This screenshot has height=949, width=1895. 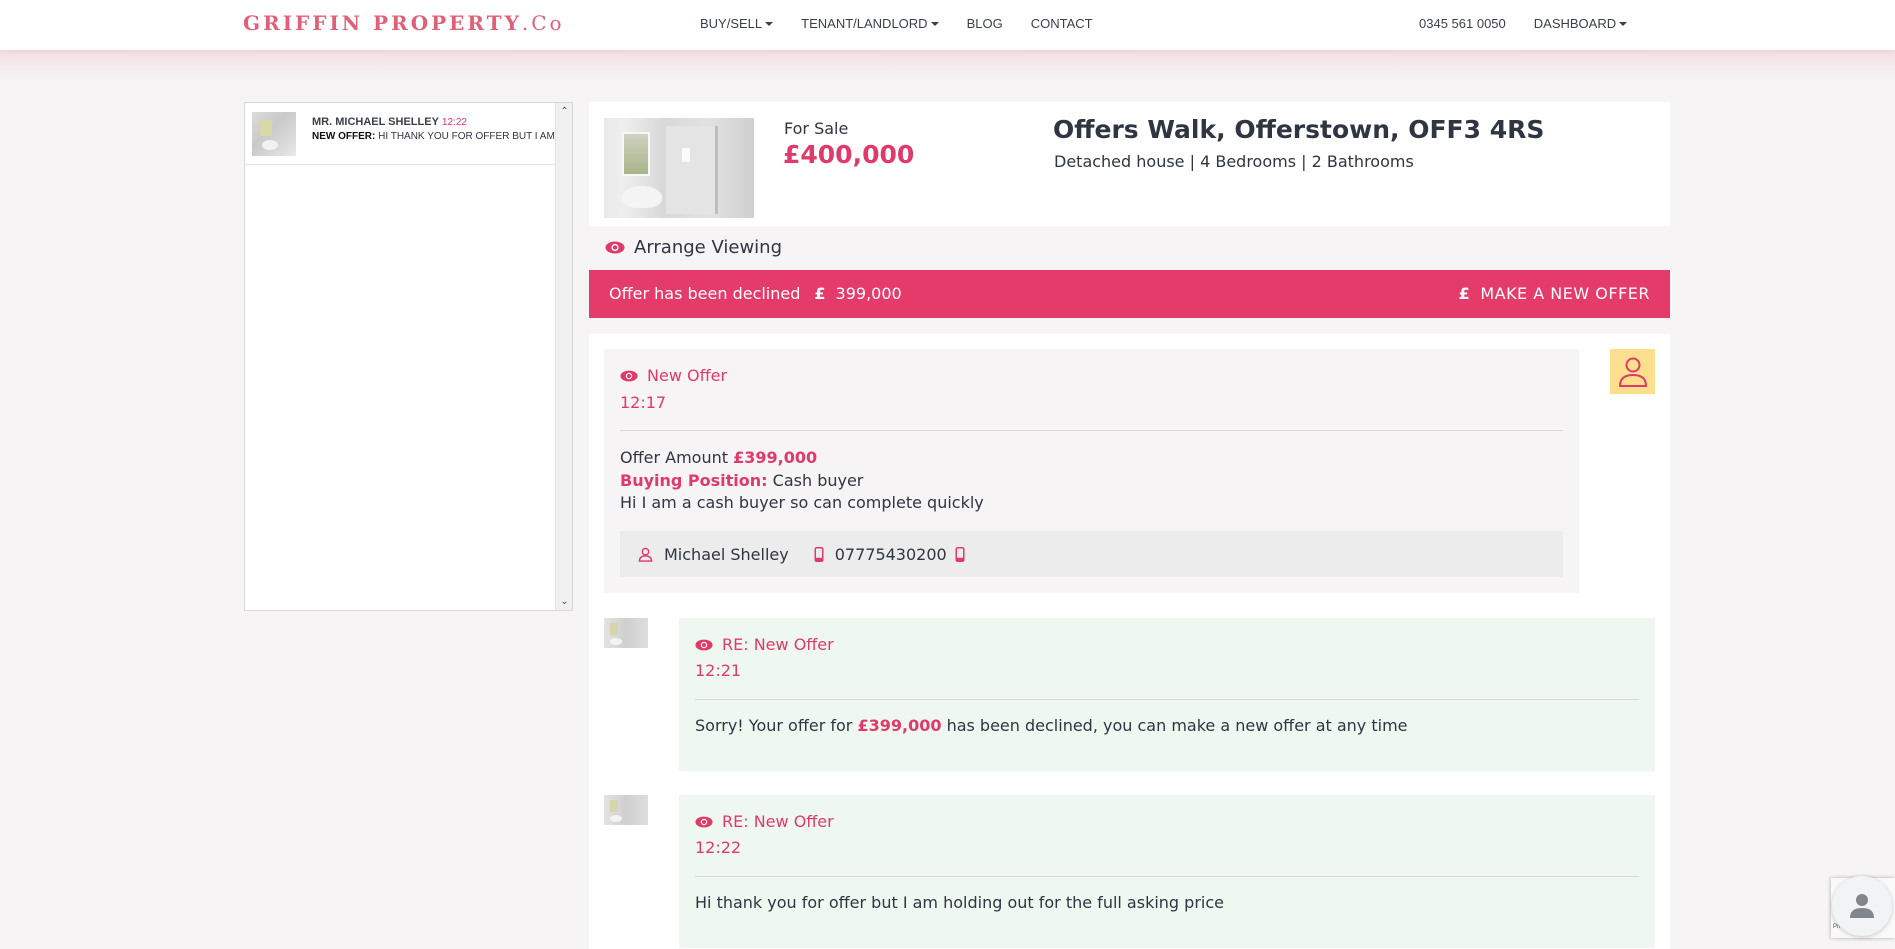 What do you see at coordinates (382, 23) in the screenshot?
I see `brand-name: GRIFFIN PROPERTY` at bounding box center [382, 23].